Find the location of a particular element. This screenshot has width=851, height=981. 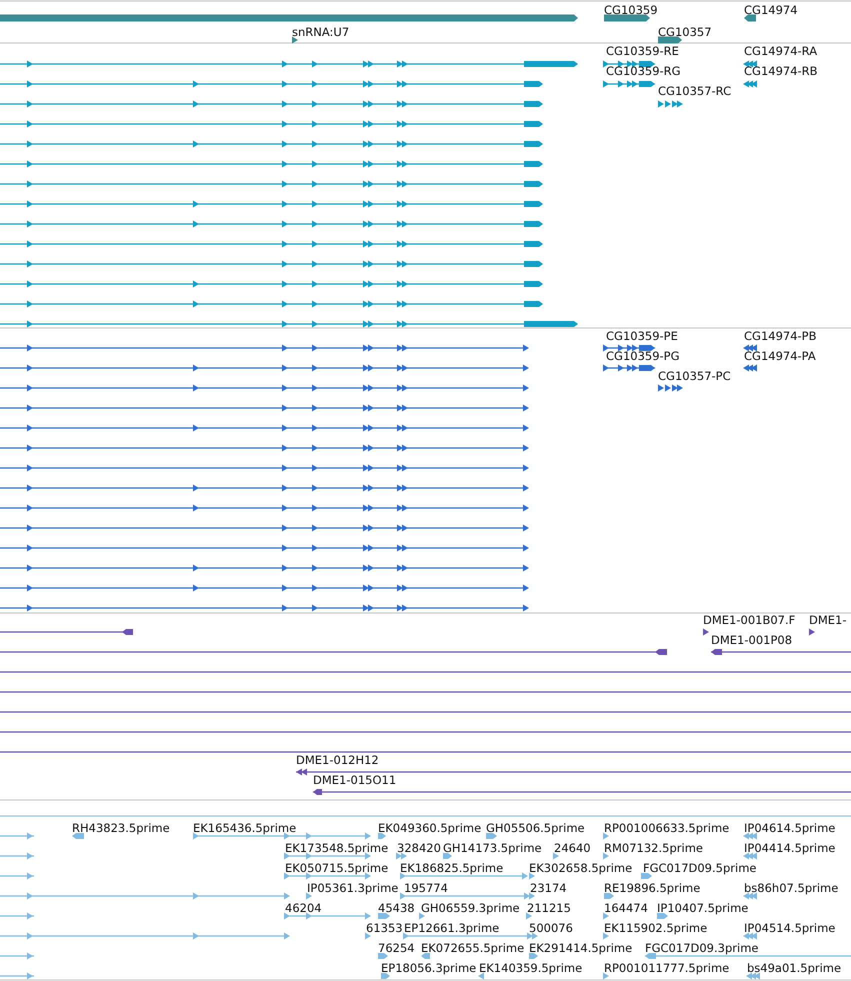

feature-label: CG14974-RA is located at coordinates (781, 51).